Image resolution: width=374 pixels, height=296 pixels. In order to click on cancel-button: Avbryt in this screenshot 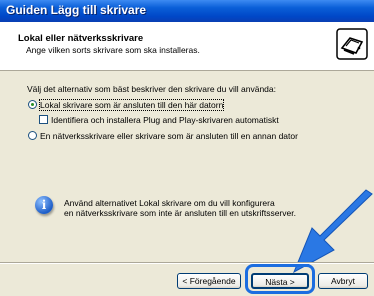, I will do `click(343, 281)`.